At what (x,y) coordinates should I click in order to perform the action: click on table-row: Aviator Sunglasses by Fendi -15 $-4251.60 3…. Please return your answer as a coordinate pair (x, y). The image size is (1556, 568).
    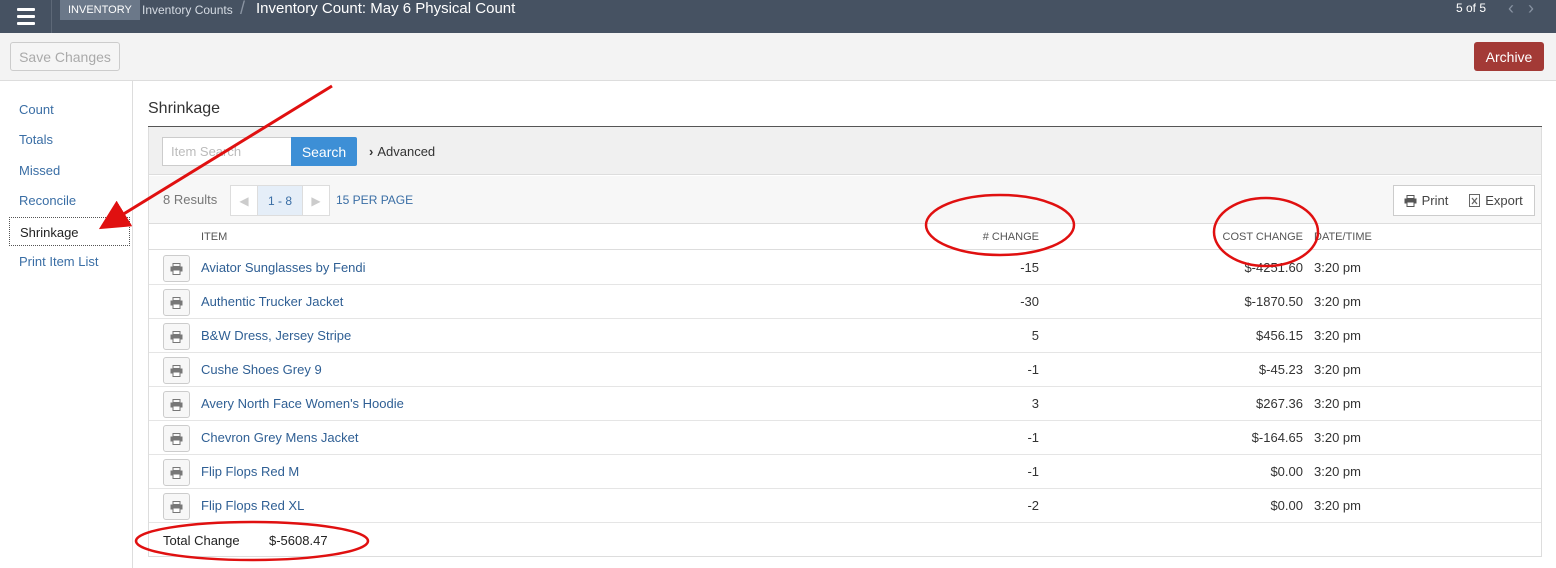
    Looking at the image, I should click on (845, 268).